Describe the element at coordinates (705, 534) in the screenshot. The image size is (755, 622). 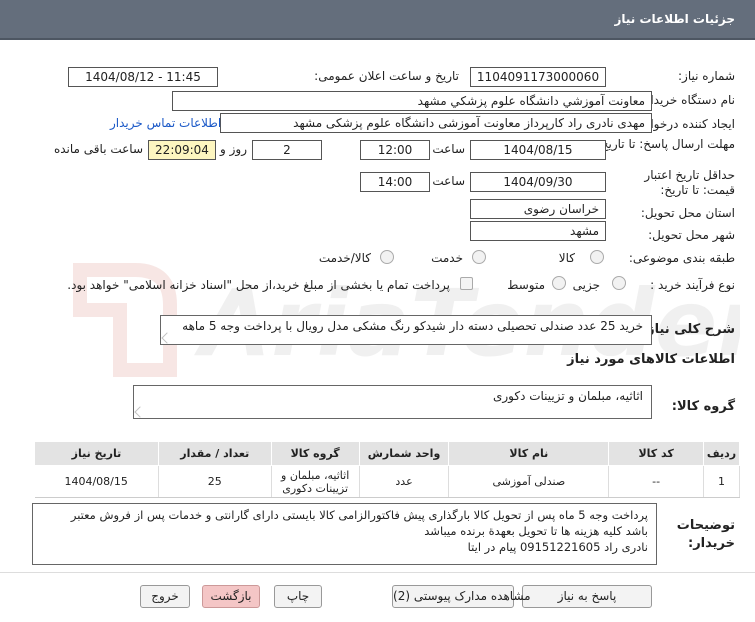
I see `buyer-notes-label: توضیحات خریدار:` at that location.